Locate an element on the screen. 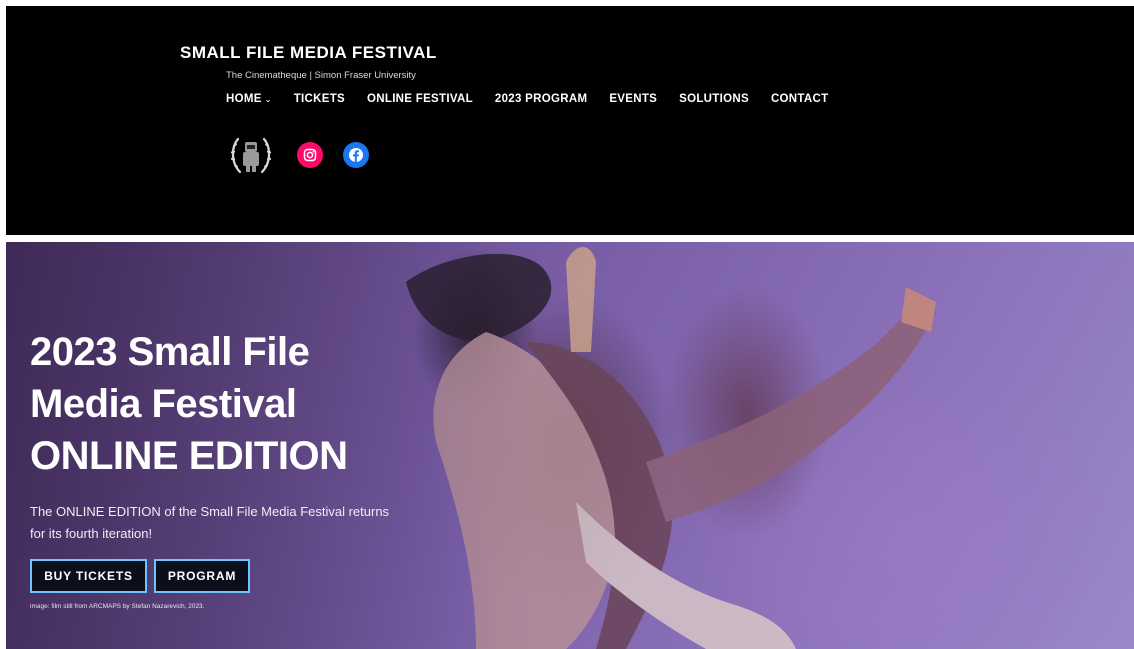 This screenshot has height=649, width=1134. instagram-icon is located at coordinates (310, 155).